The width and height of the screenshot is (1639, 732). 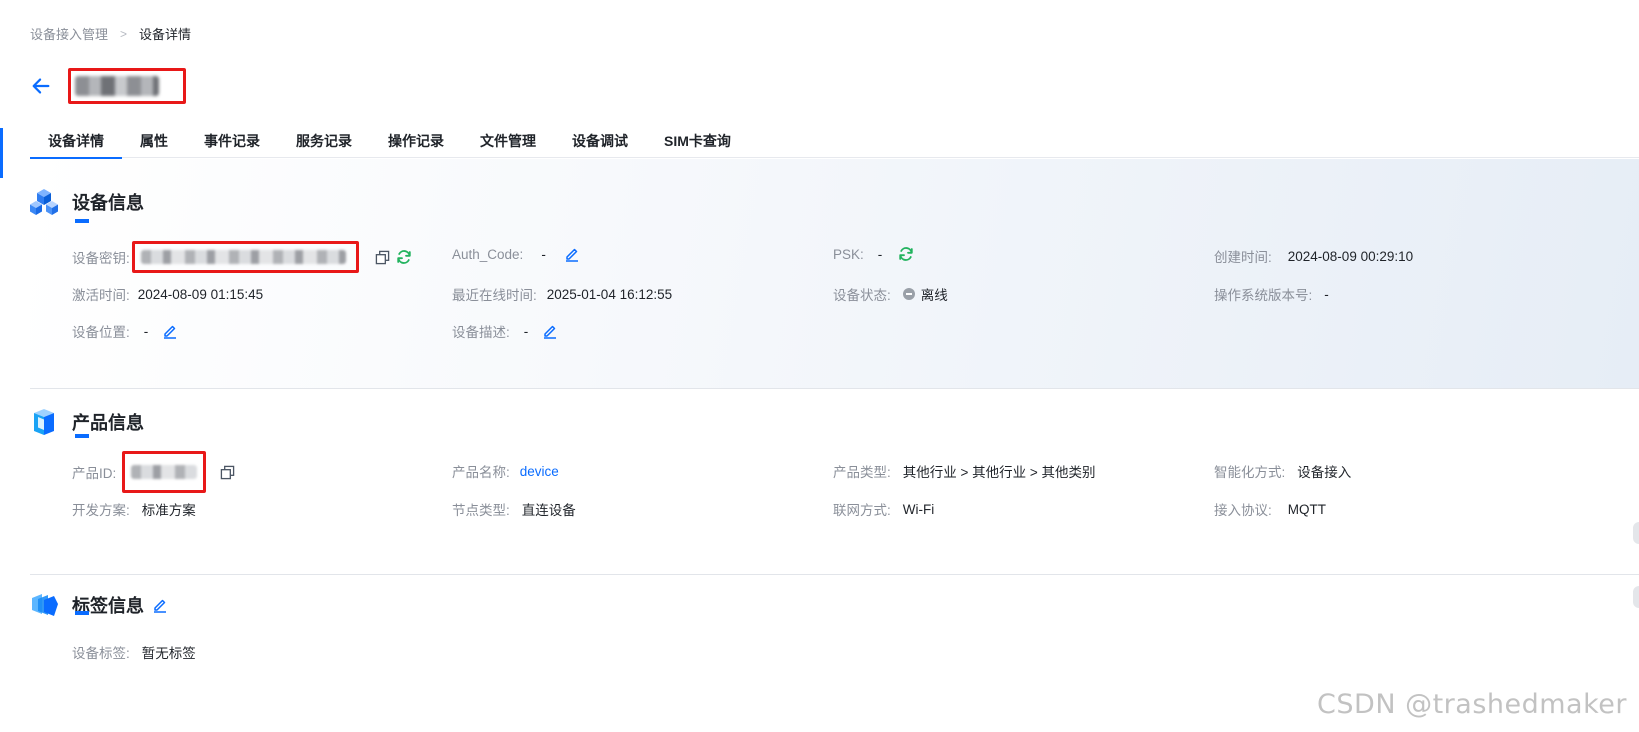 What do you see at coordinates (108, 203) in the screenshot?
I see `device-info-title: 设备信息` at bounding box center [108, 203].